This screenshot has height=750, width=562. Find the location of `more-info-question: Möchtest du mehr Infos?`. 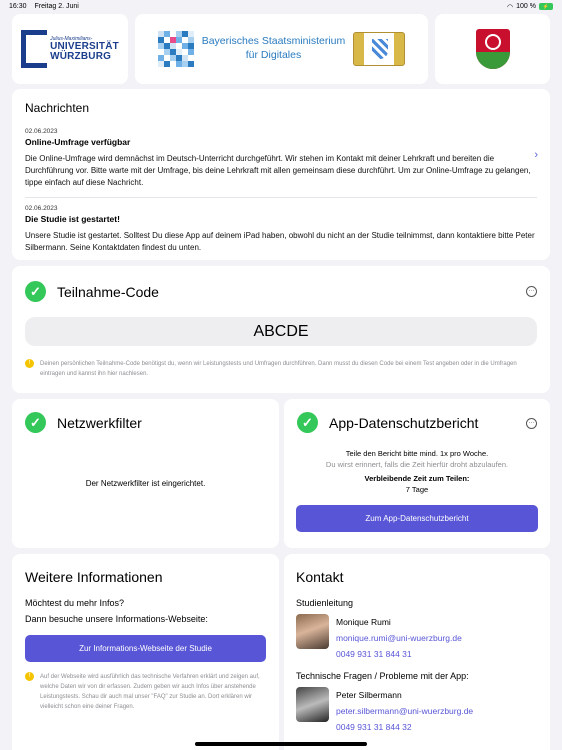

more-info-question: Möchtest du mehr Infos? is located at coordinates (75, 603).